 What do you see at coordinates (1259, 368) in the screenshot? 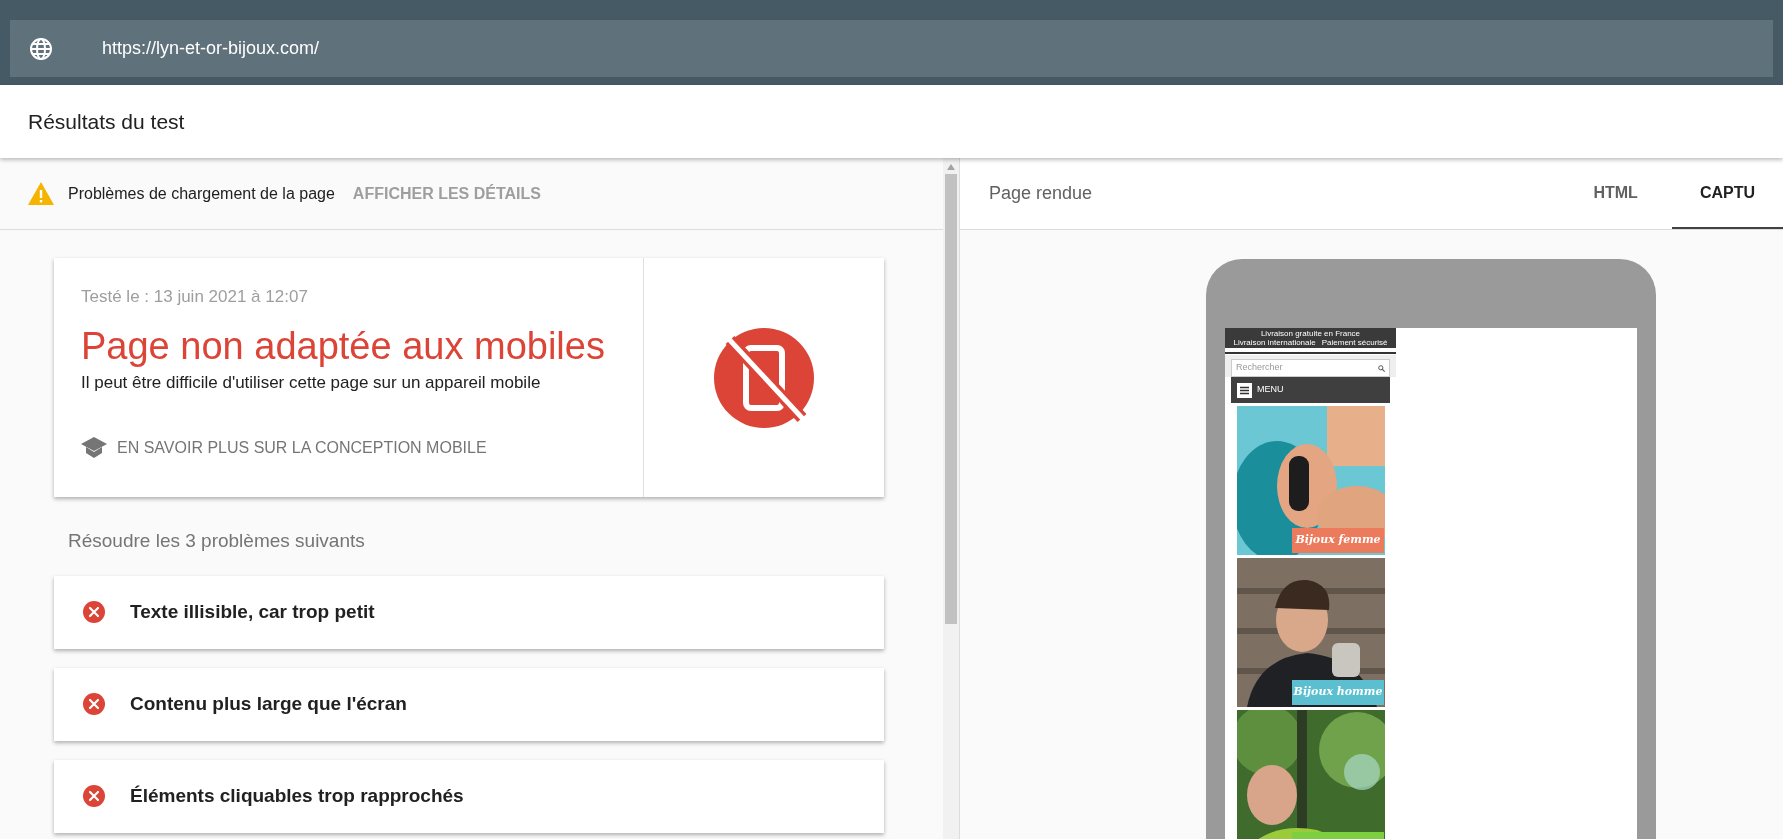
I see `search-placeholder: Rechercher` at bounding box center [1259, 368].